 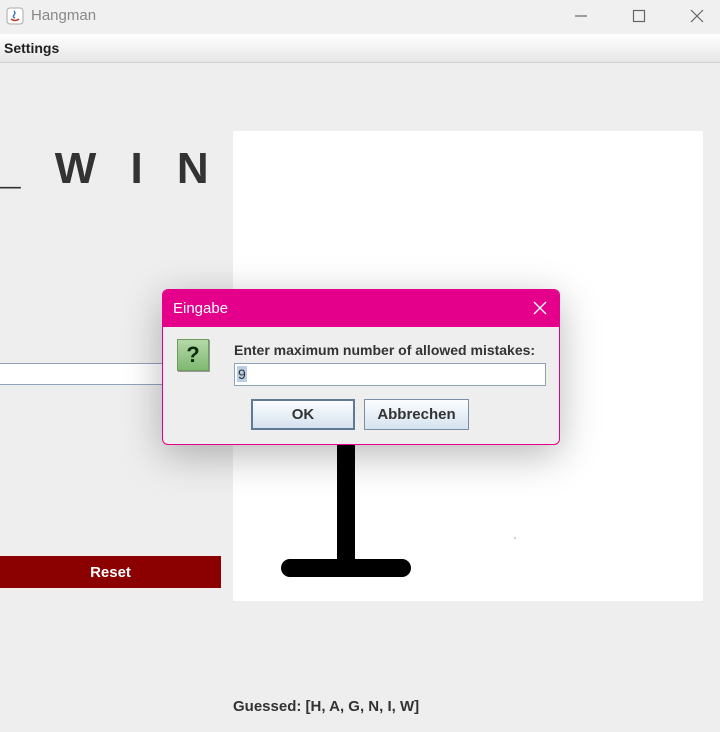 I want to click on maximize-button, so click(x=639, y=16).